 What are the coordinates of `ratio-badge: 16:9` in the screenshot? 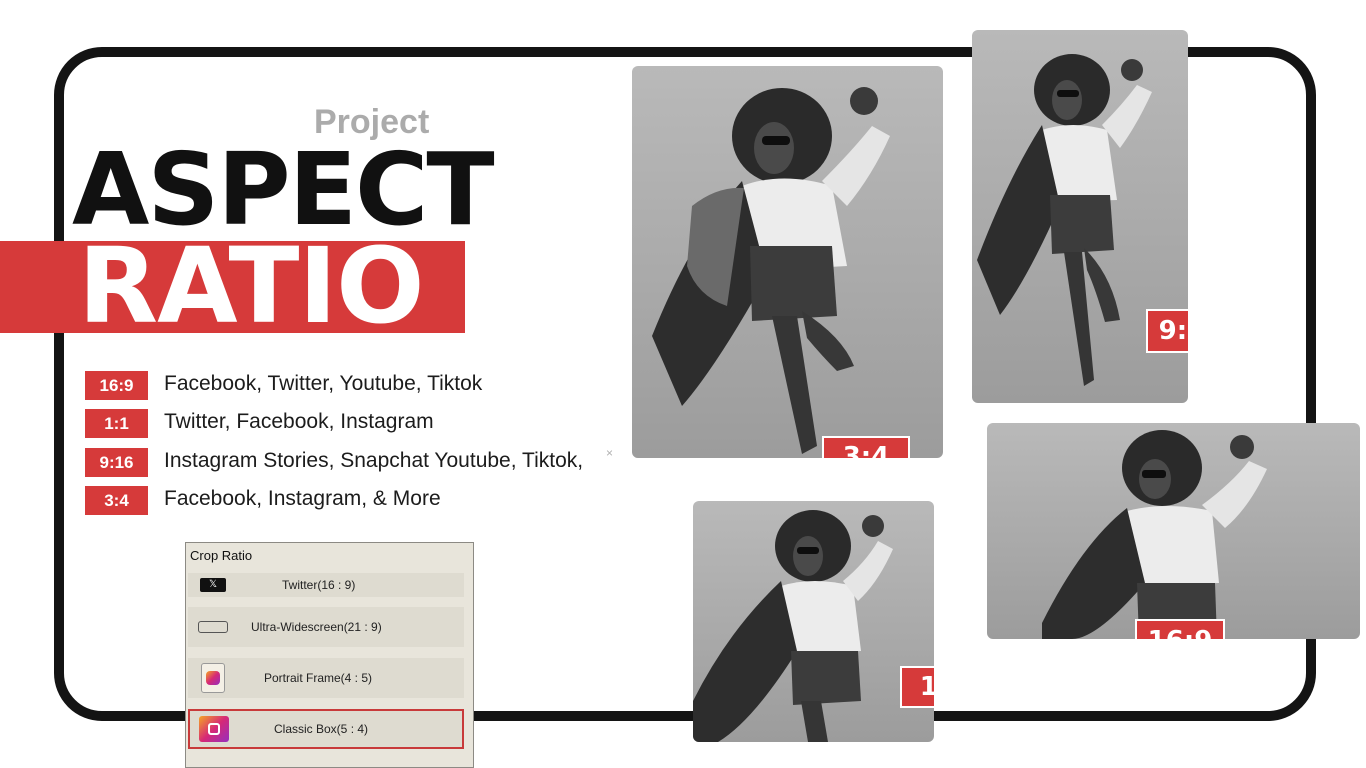 It's located at (116, 385).